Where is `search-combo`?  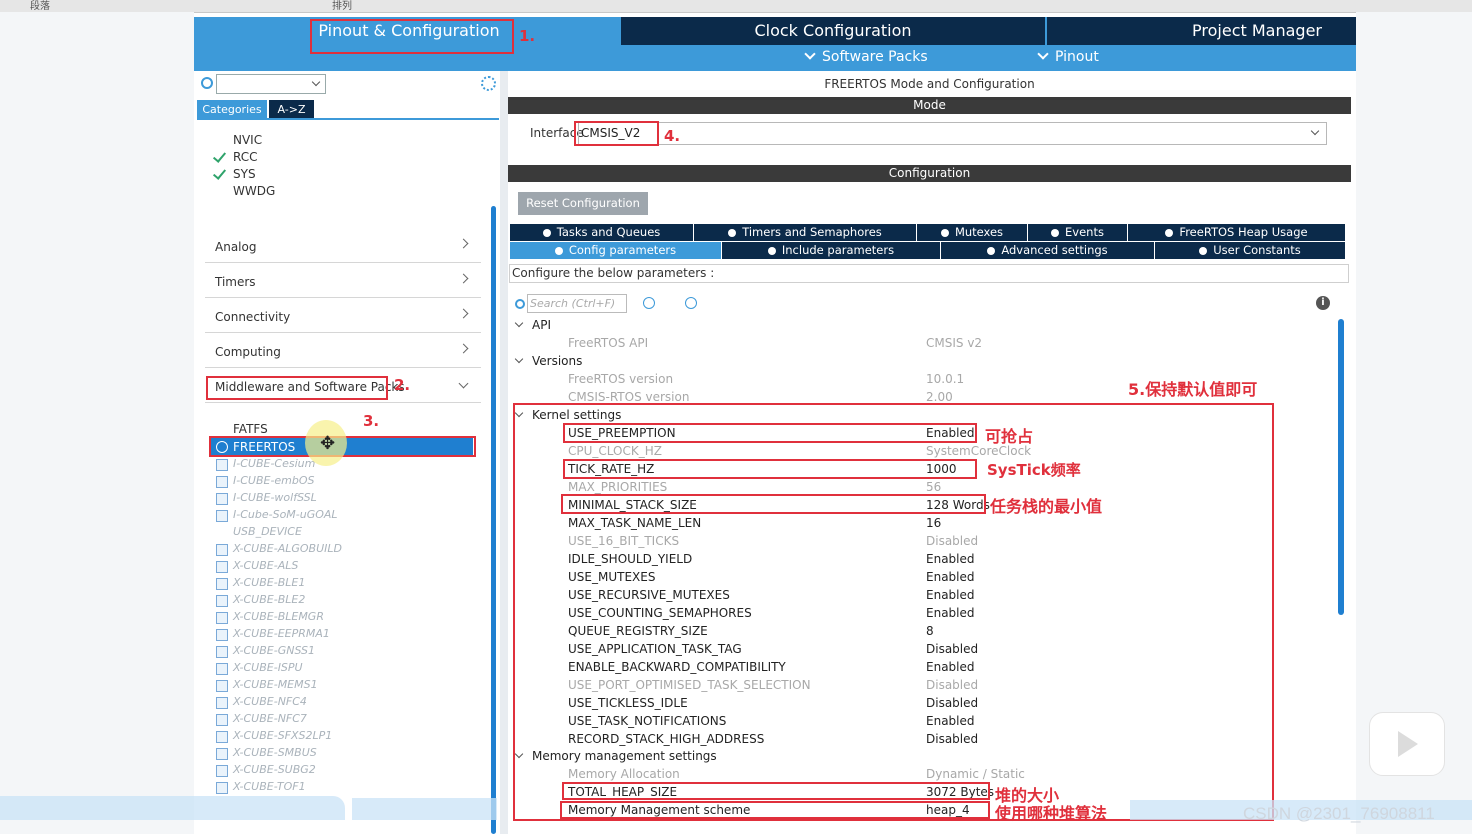 search-combo is located at coordinates (271, 84).